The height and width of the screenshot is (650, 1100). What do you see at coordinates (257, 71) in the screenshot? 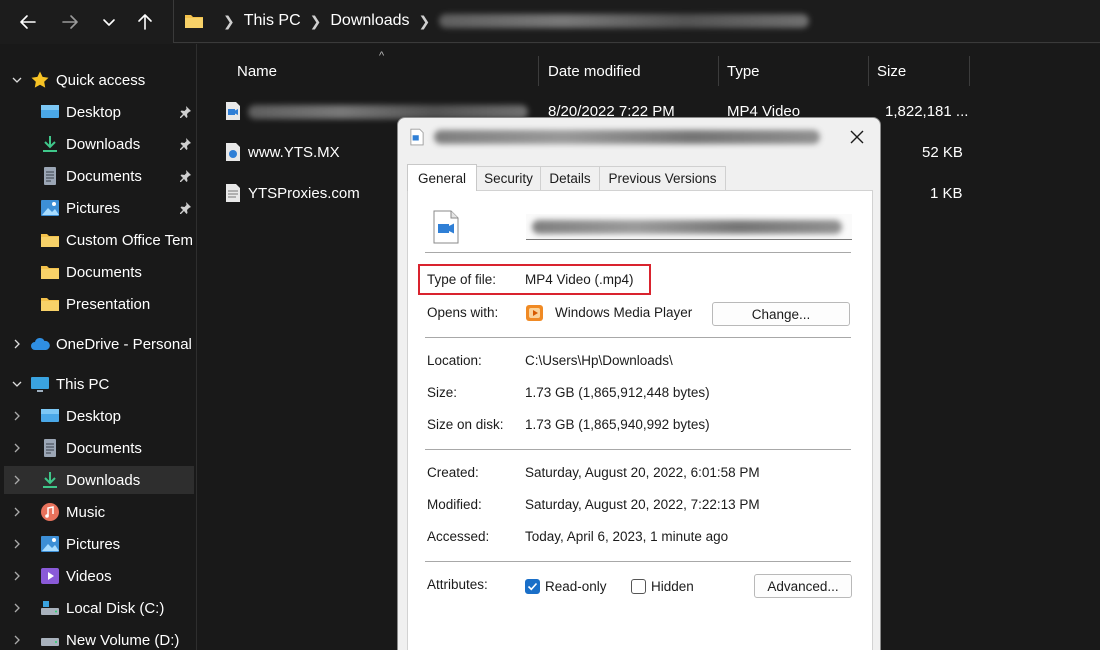
I see `column-header-name: Name` at bounding box center [257, 71].